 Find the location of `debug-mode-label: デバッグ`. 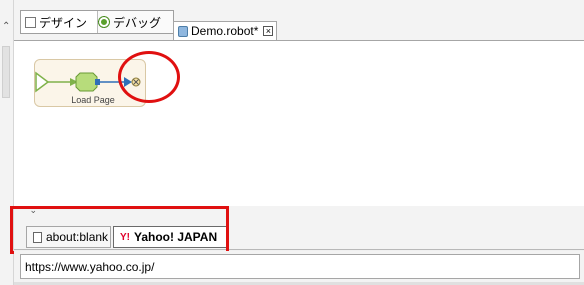

debug-mode-label: デバッグ is located at coordinates (137, 22).